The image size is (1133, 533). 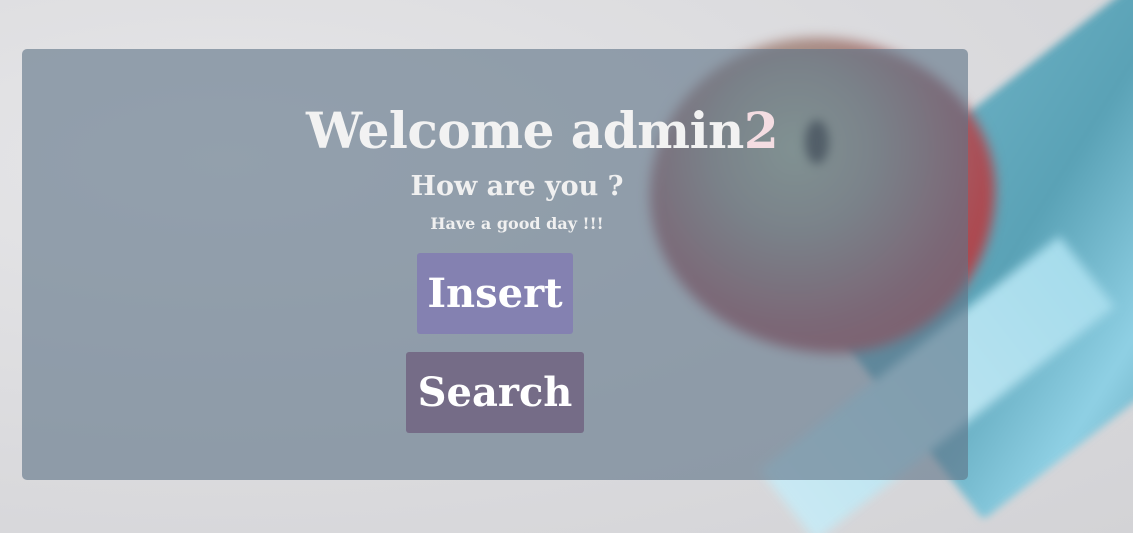 I want to click on welcome-subtitle: How are you ?, so click(x=517, y=186).